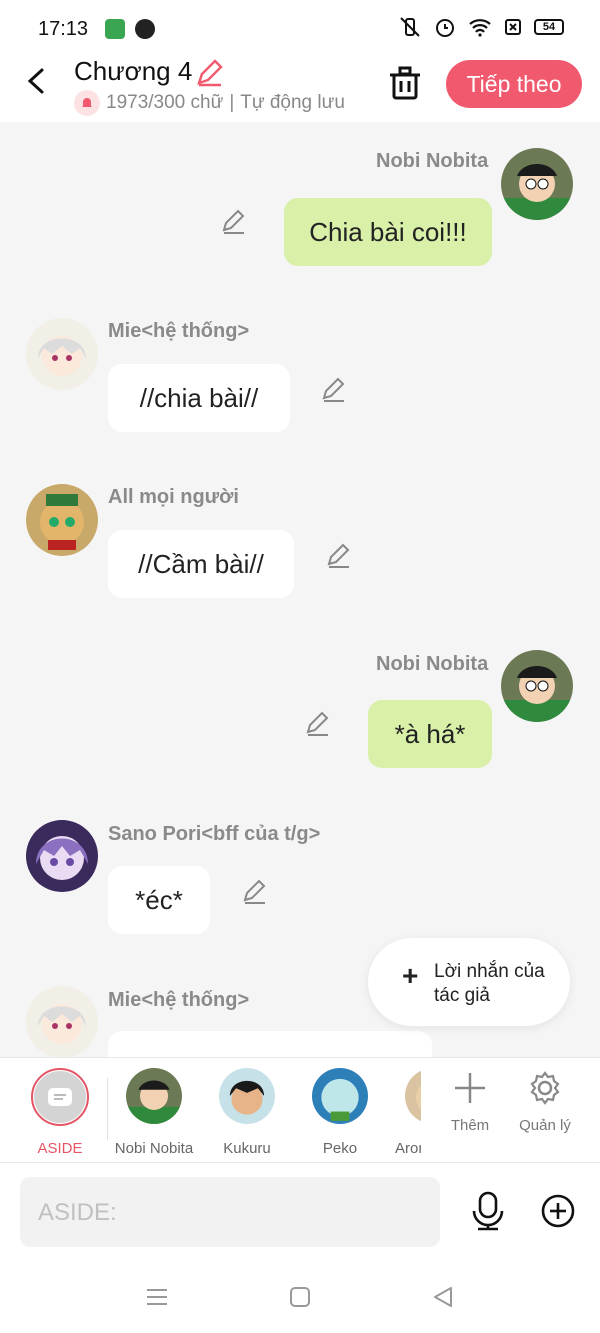 The width and height of the screenshot is (600, 1333). I want to click on sender-name: All mọi người, so click(173, 497).